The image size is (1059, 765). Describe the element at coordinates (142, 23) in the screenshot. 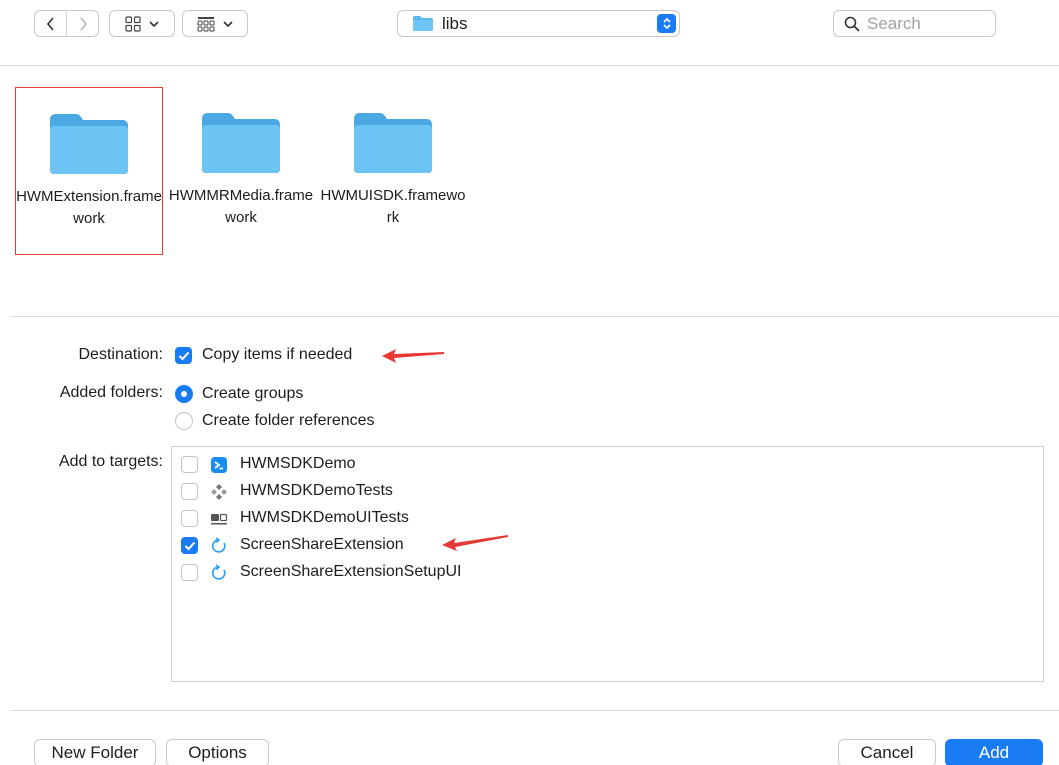

I see `icon-view-button` at that location.